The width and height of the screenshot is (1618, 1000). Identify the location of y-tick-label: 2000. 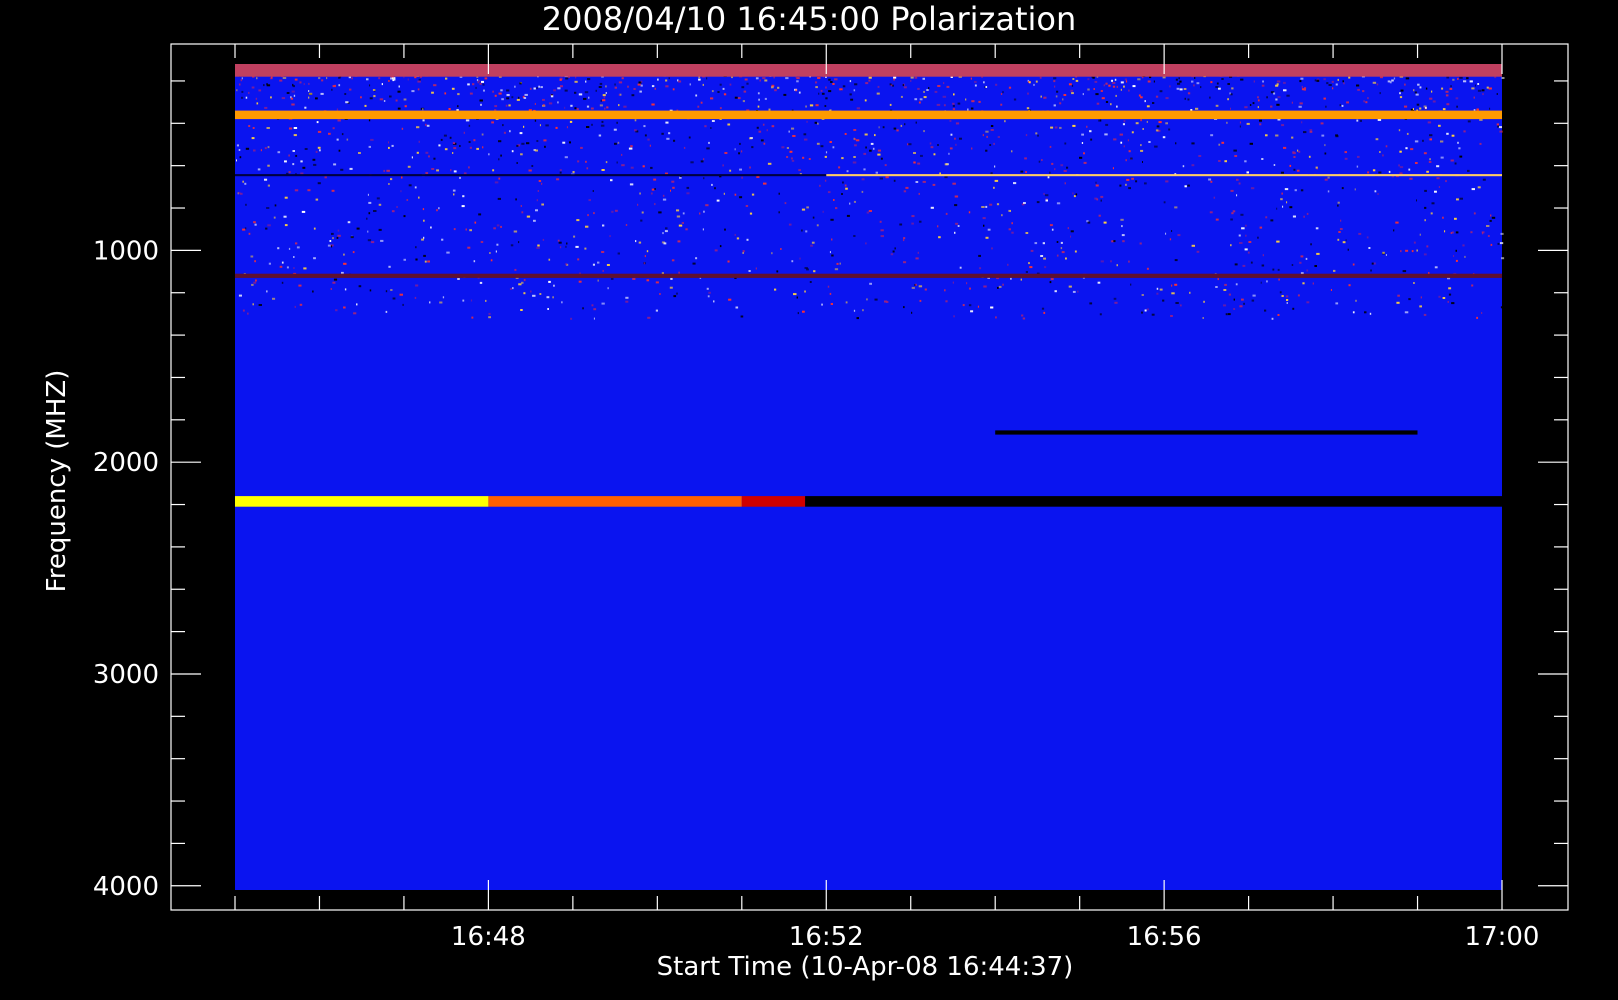
(126, 463).